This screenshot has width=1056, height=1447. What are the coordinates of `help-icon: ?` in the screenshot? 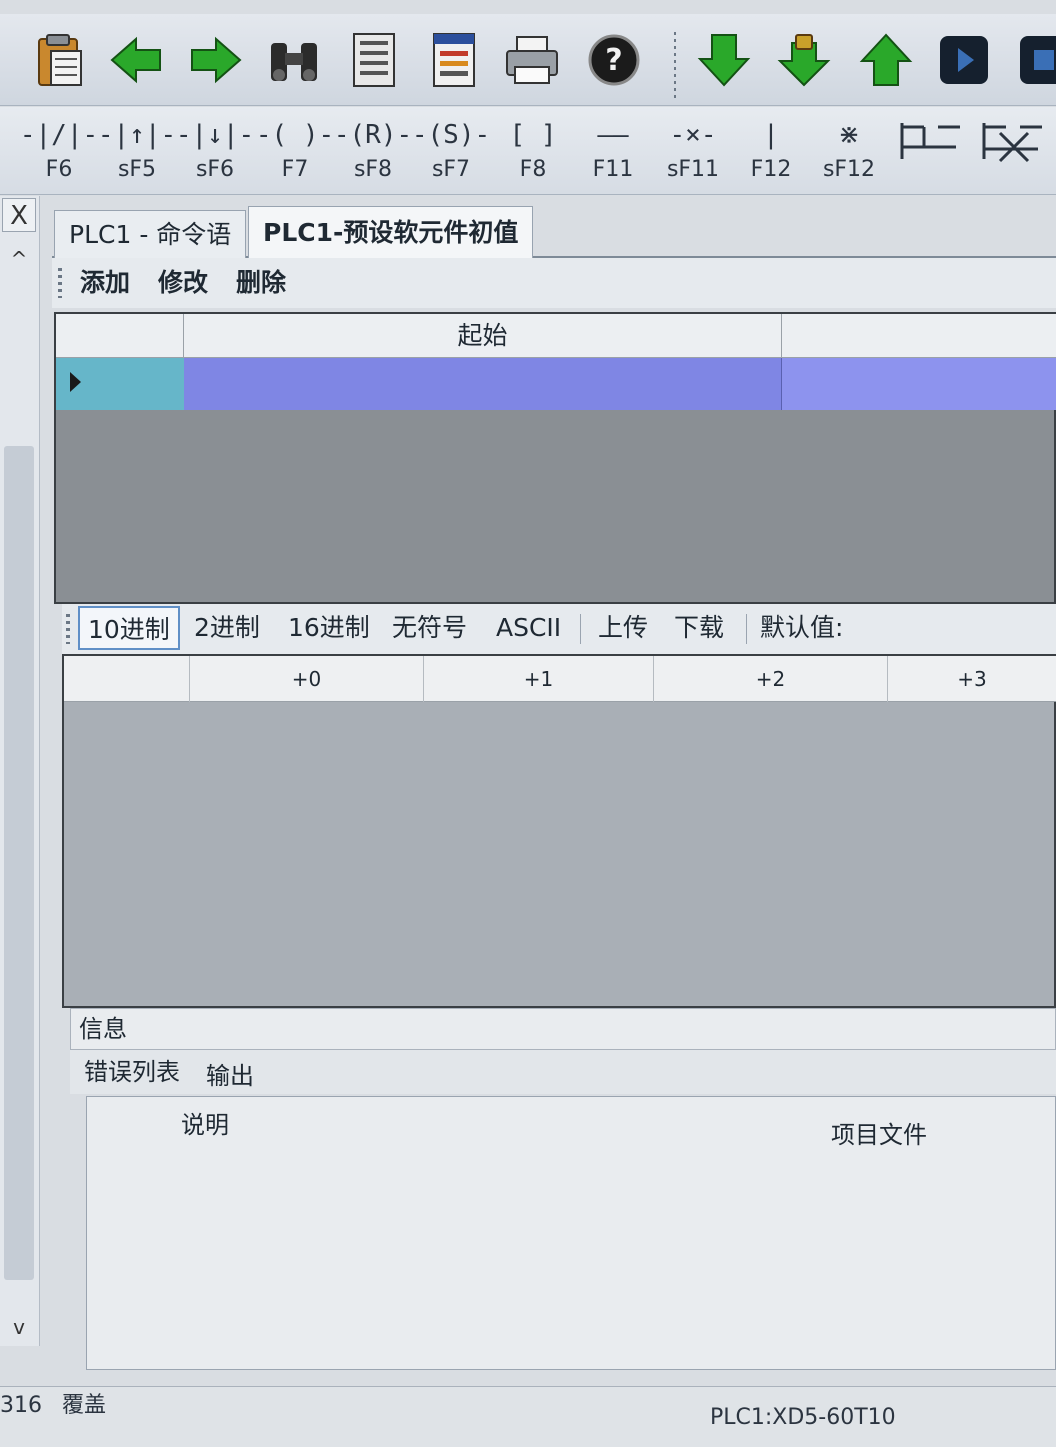 It's located at (614, 60).